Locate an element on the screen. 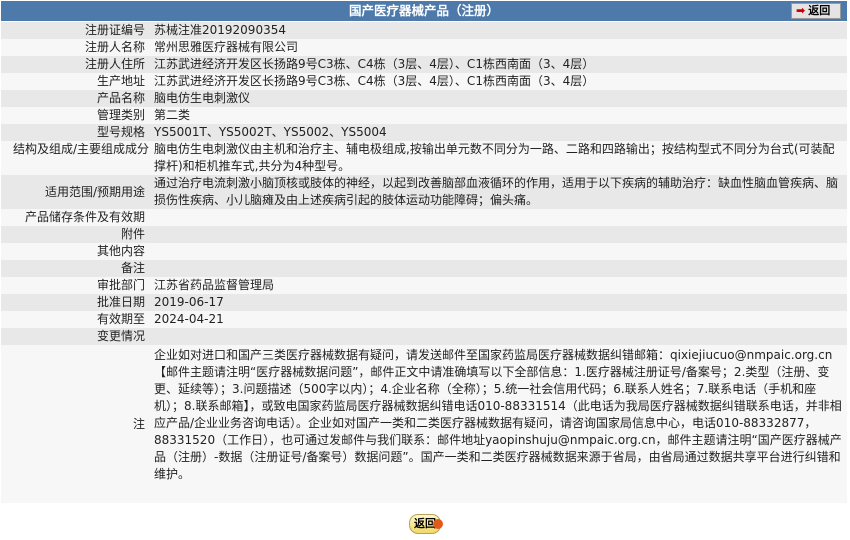 This screenshot has height=540, width=850. row-value: 2019-06-17 is located at coordinates (499, 302).